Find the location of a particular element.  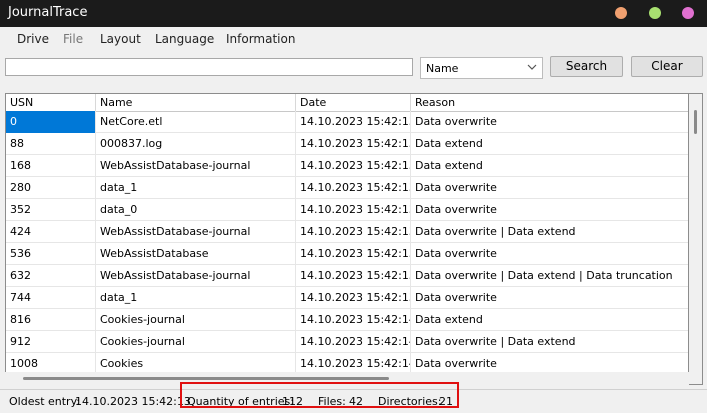

menu-file: File is located at coordinates (73, 39).